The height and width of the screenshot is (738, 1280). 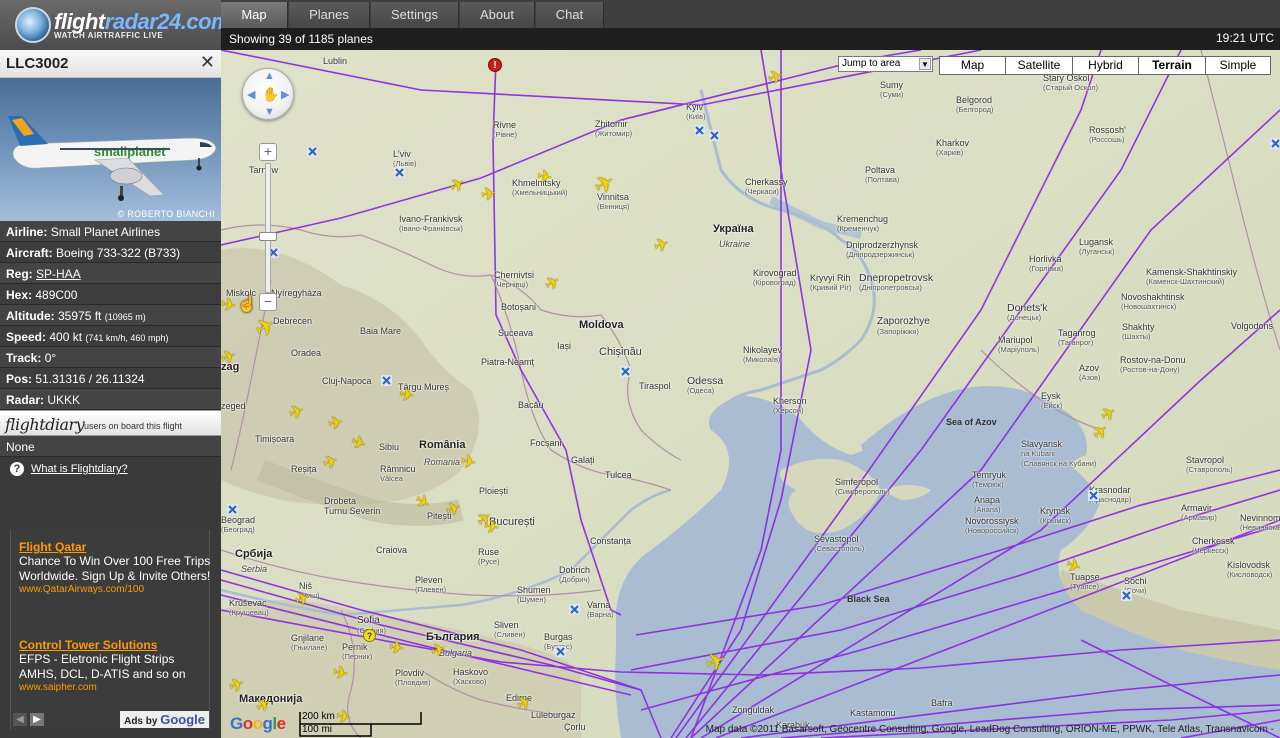 I want to click on label-pleven: Pleven (Плевен), so click(x=431, y=584).